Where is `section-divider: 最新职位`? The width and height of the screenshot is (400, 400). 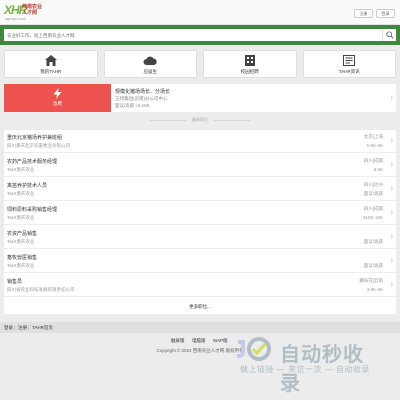
section-divider: 最新职位 is located at coordinates (200, 120).